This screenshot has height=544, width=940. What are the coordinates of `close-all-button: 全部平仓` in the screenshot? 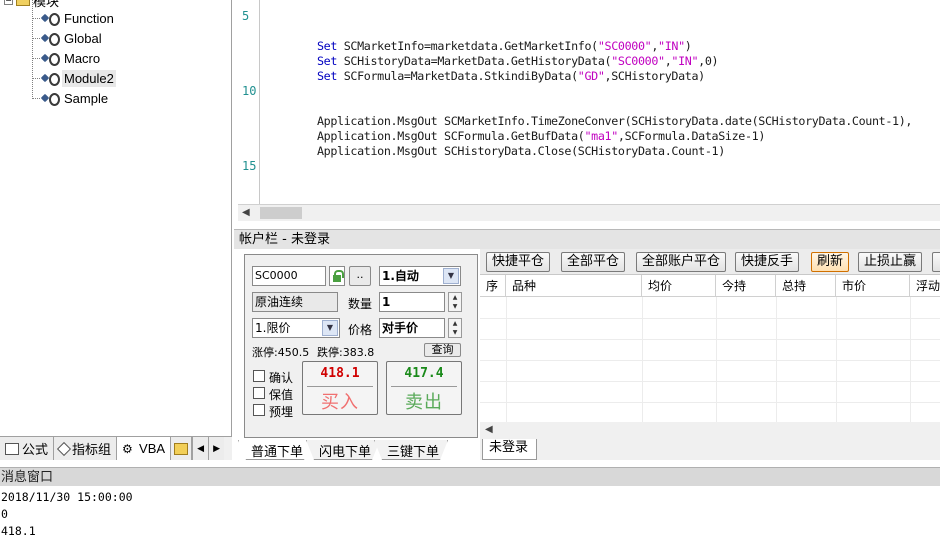 It's located at (593, 262).